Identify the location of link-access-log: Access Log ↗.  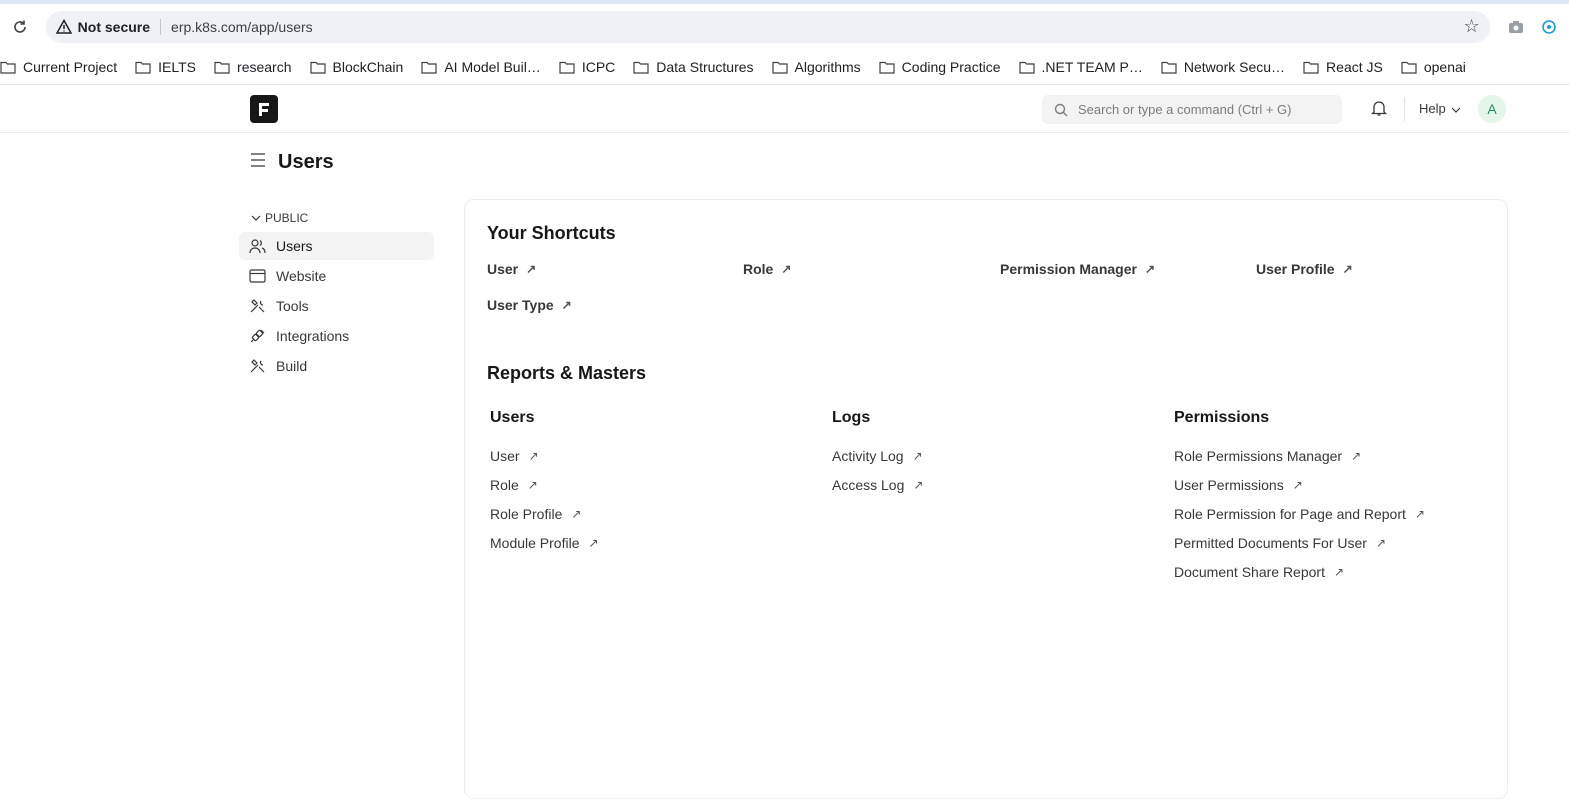
(877, 485).